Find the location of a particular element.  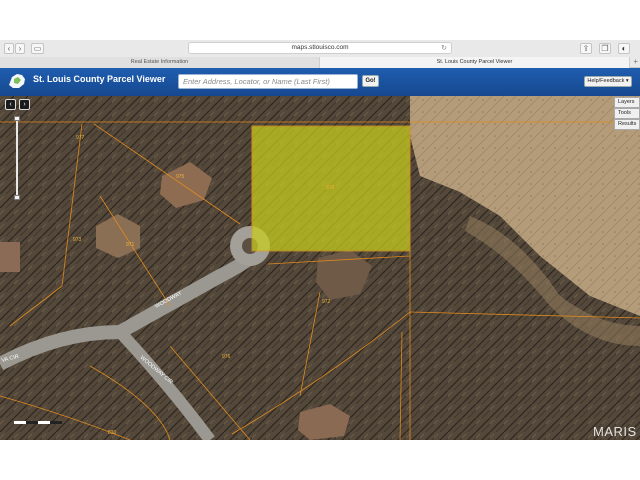

parcel-label: 970 is located at coordinates (330, 188).